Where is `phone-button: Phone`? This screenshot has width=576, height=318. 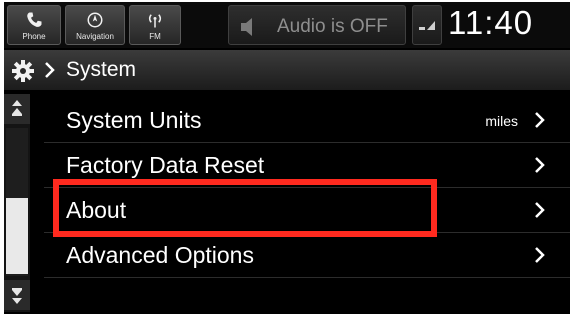
phone-button: Phone is located at coordinates (34, 25).